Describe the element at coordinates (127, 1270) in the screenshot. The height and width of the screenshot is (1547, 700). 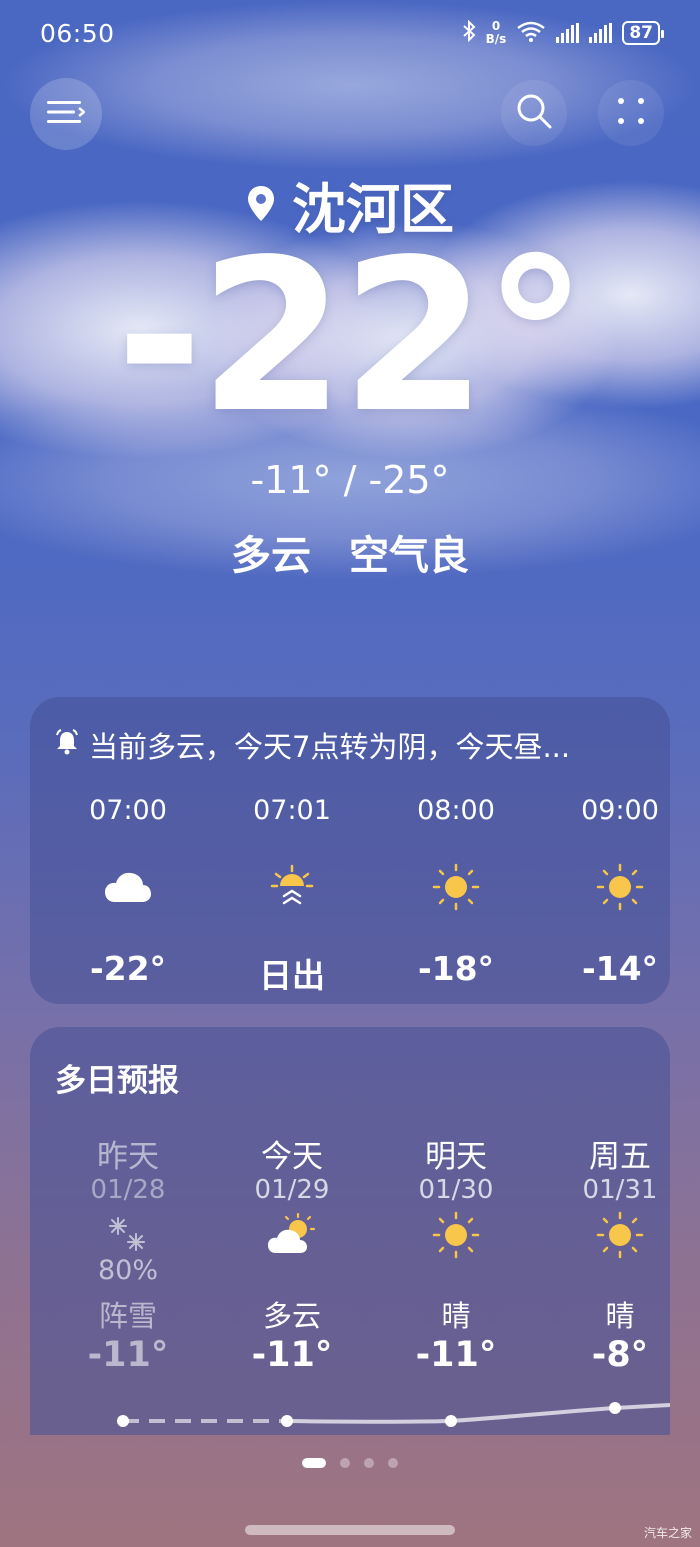
I see `precipitation-chance: 80%` at that location.